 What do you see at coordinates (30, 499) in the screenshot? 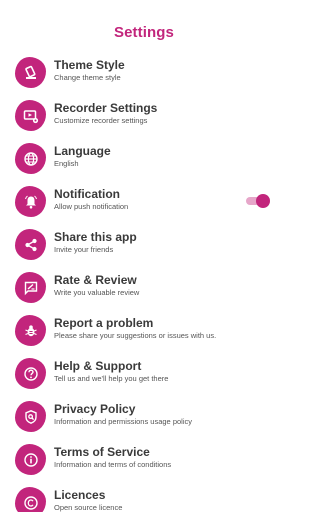
I see `copyright-icon` at bounding box center [30, 499].